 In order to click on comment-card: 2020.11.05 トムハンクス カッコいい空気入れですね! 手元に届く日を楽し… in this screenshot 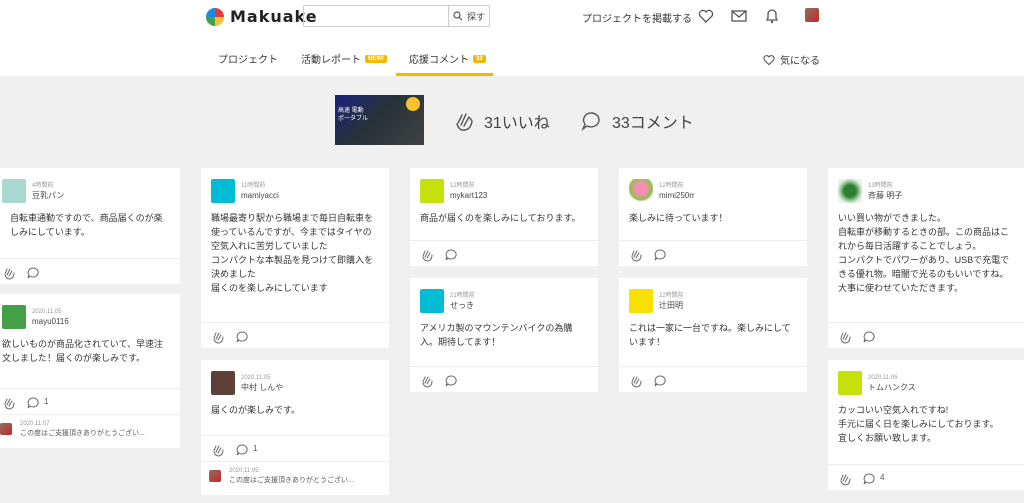, I will do `click(926, 425)`.